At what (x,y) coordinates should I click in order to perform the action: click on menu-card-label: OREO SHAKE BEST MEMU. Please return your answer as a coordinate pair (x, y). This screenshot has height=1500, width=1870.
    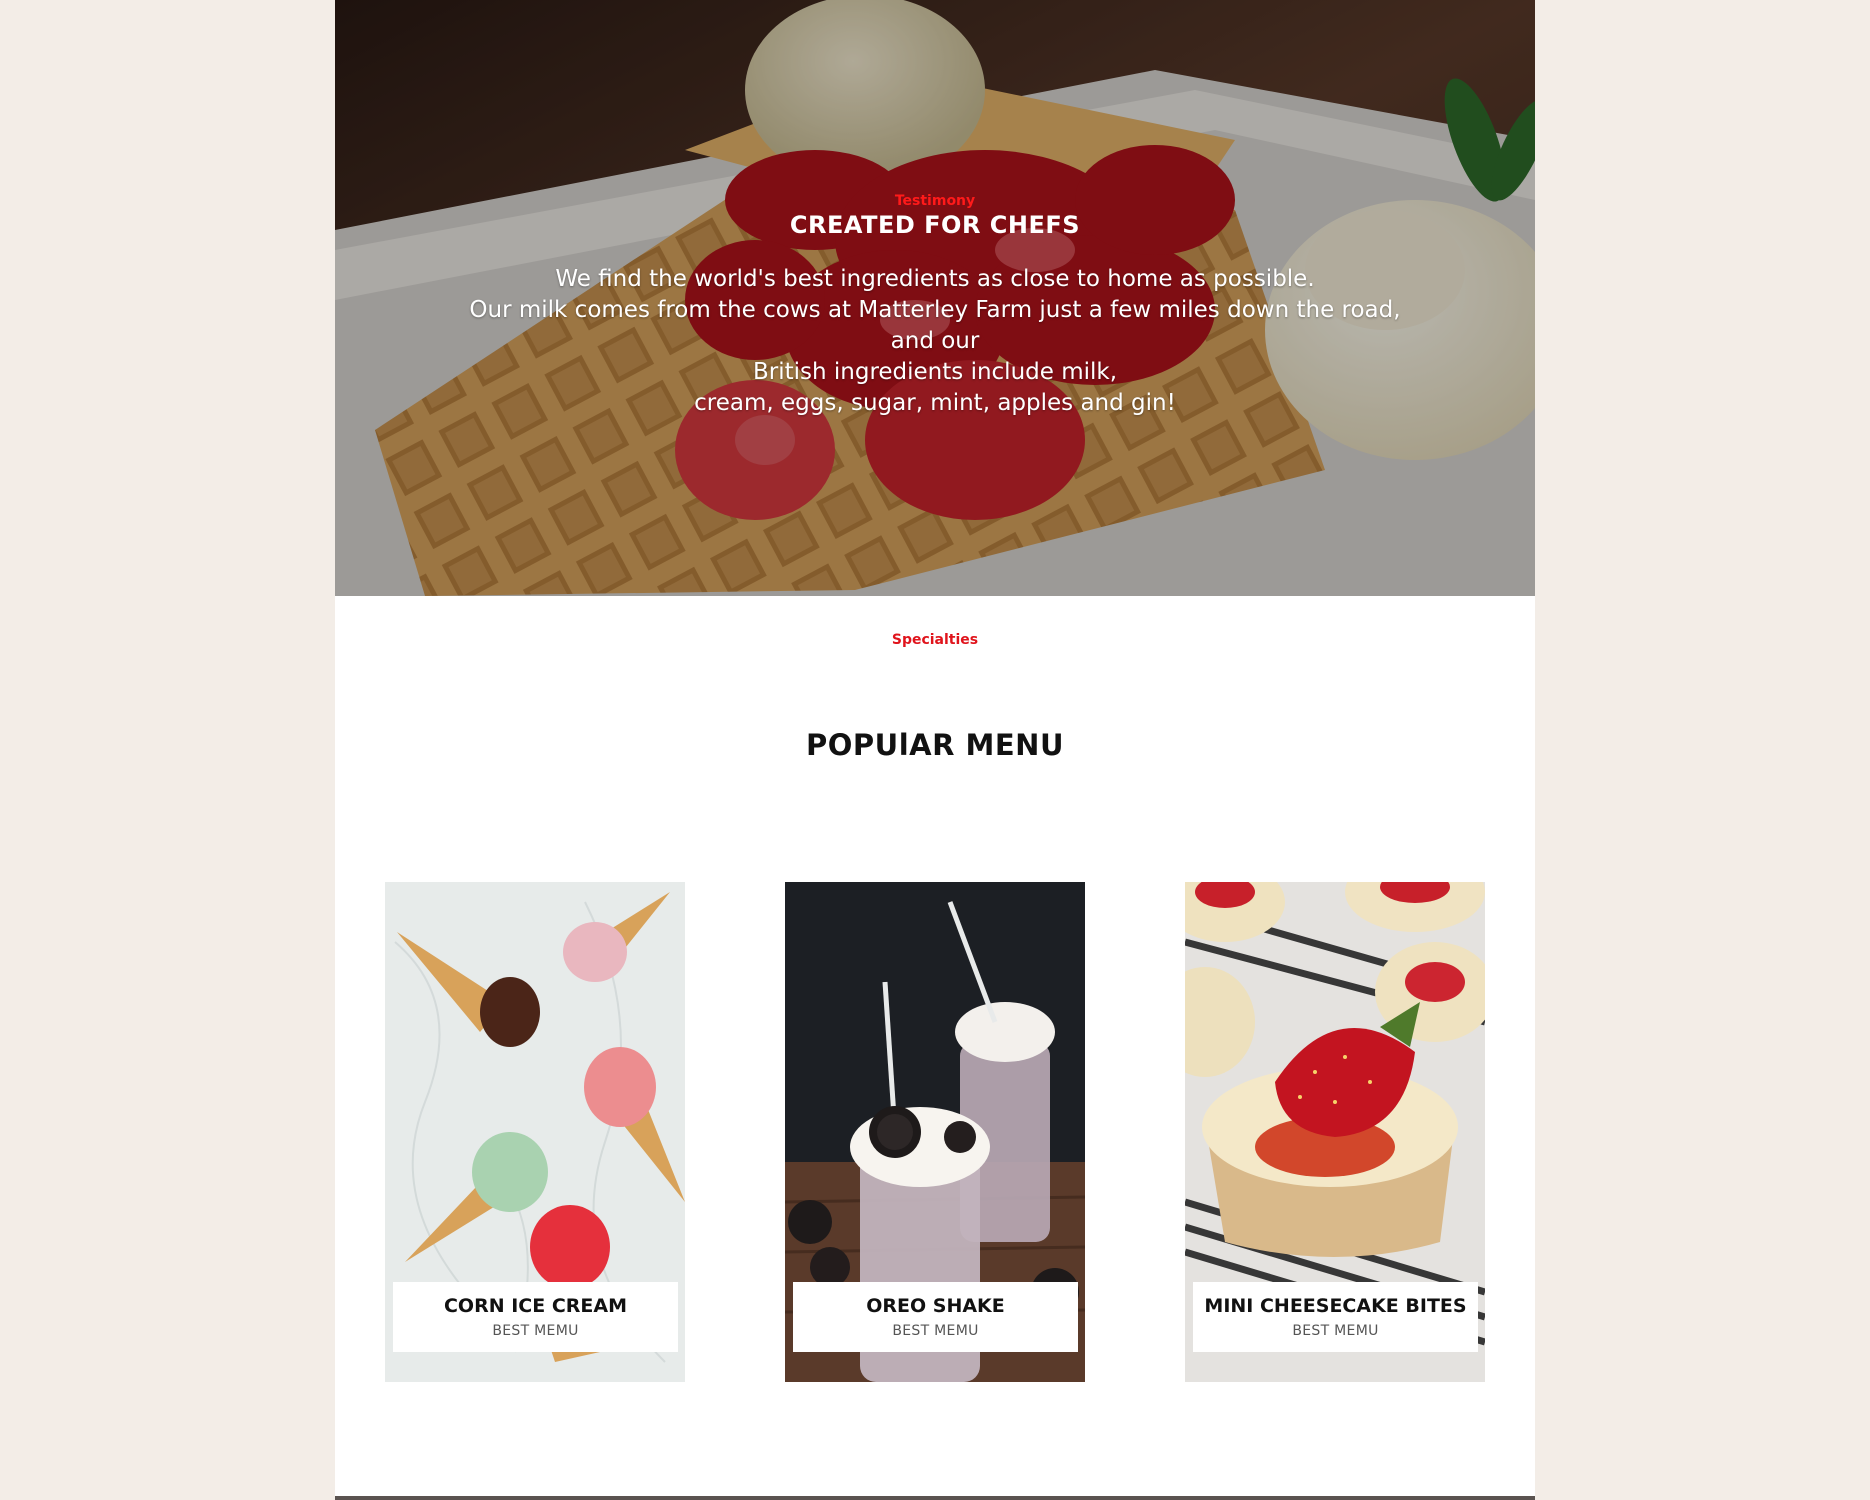
    Looking at the image, I should click on (935, 1317).